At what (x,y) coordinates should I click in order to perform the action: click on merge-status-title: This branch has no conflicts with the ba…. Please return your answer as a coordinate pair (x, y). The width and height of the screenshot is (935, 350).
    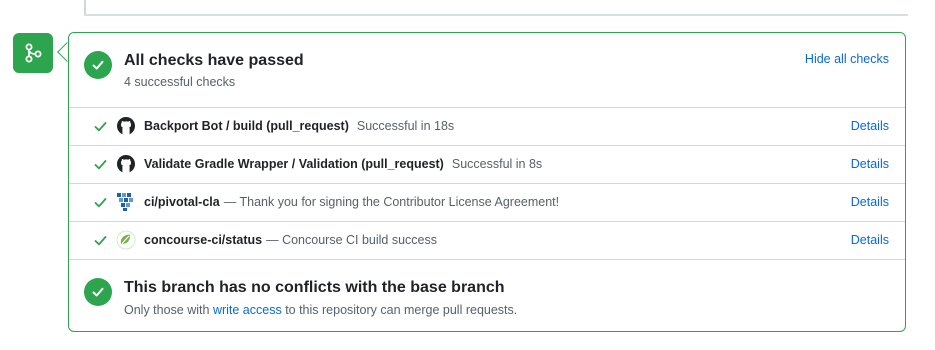
    Looking at the image, I should click on (314, 287).